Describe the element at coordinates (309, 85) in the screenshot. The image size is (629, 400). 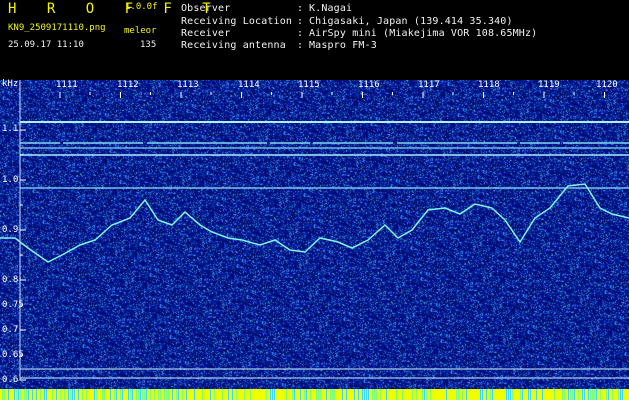
I see `x-tick-label: 1115` at that location.